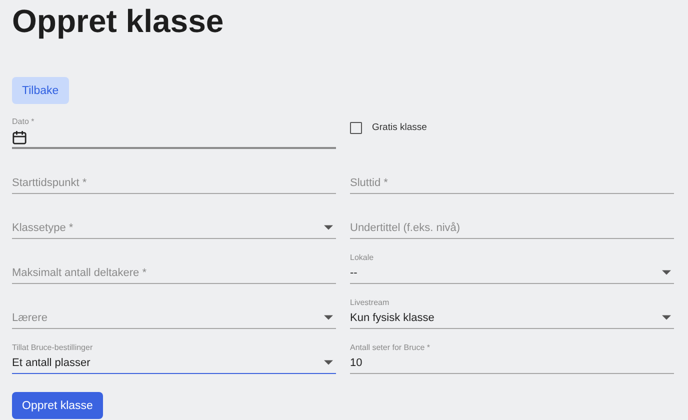 The width and height of the screenshot is (688, 420). Describe the element at coordinates (370, 303) in the screenshot. I see `field-label: Livestream` at that location.